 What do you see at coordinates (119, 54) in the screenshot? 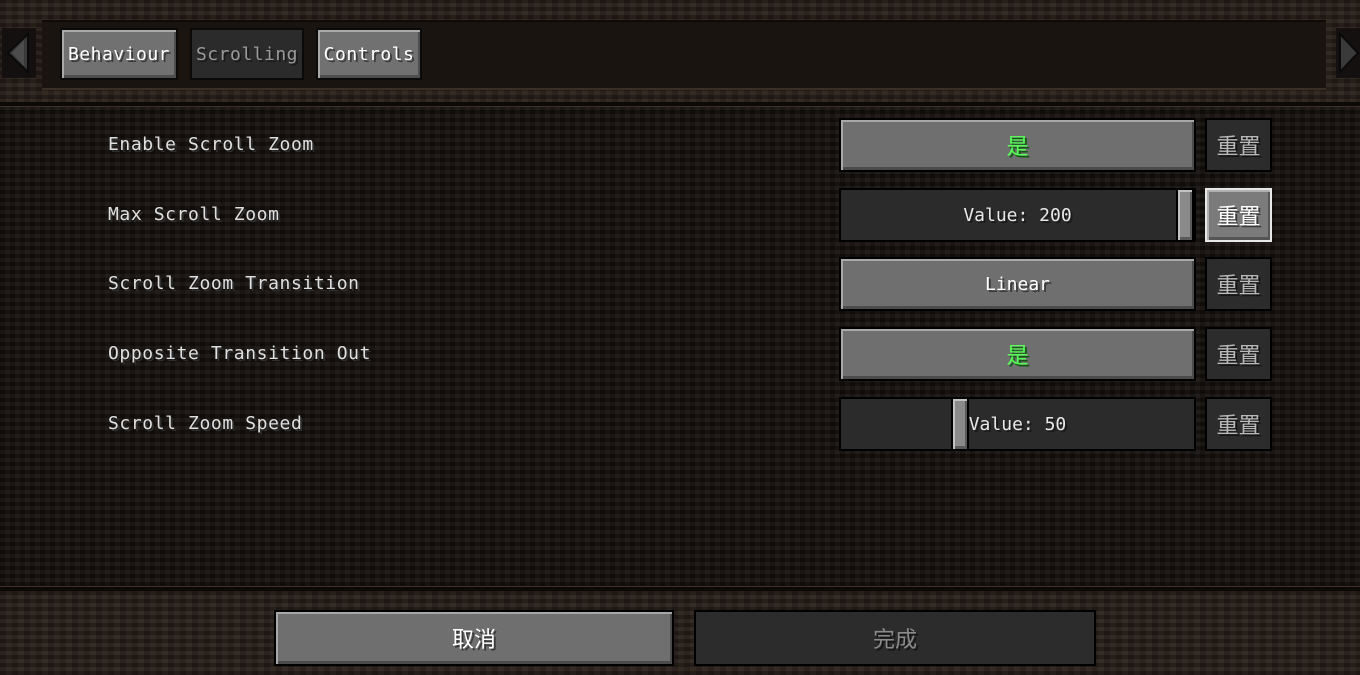
I see `tab-behaviour: Behaviour` at bounding box center [119, 54].